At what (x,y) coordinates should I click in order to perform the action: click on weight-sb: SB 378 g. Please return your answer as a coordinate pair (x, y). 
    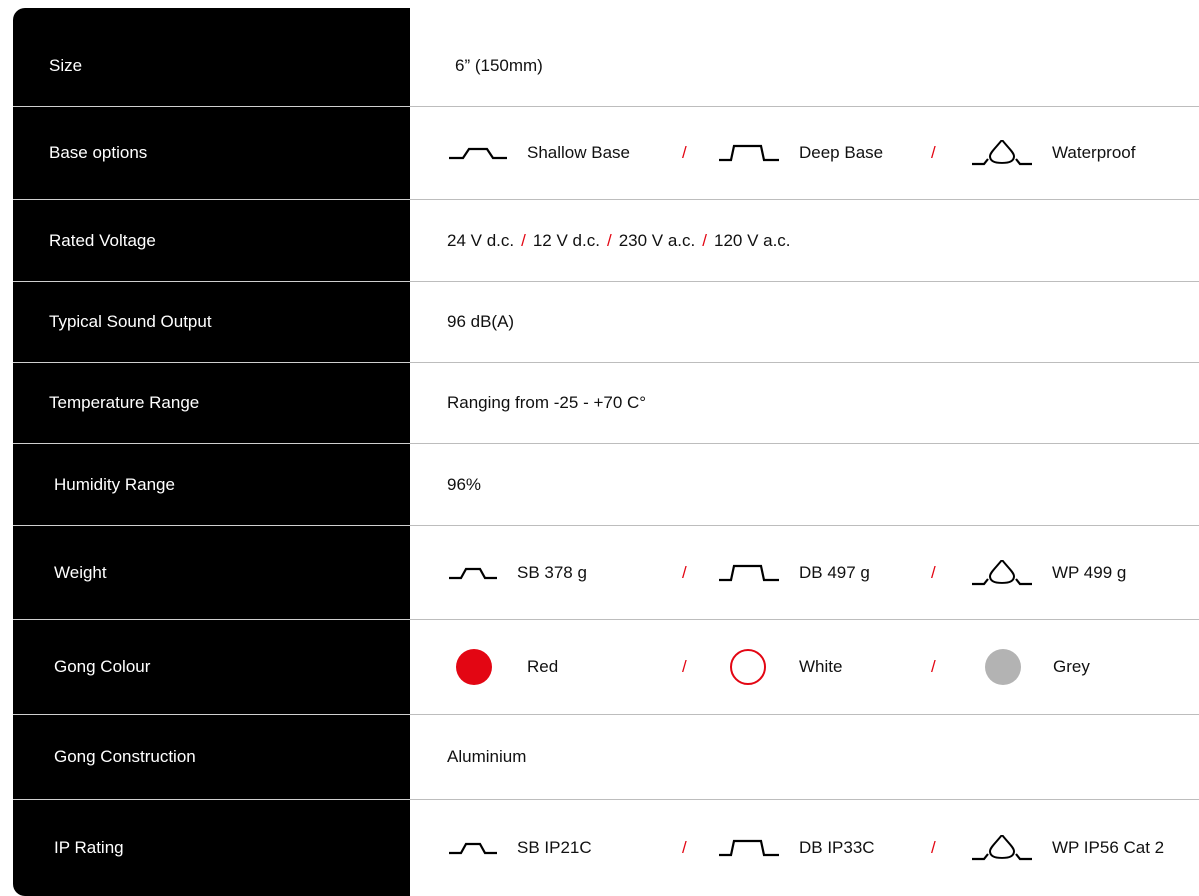
    Looking at the image, I should click on (518, 573).